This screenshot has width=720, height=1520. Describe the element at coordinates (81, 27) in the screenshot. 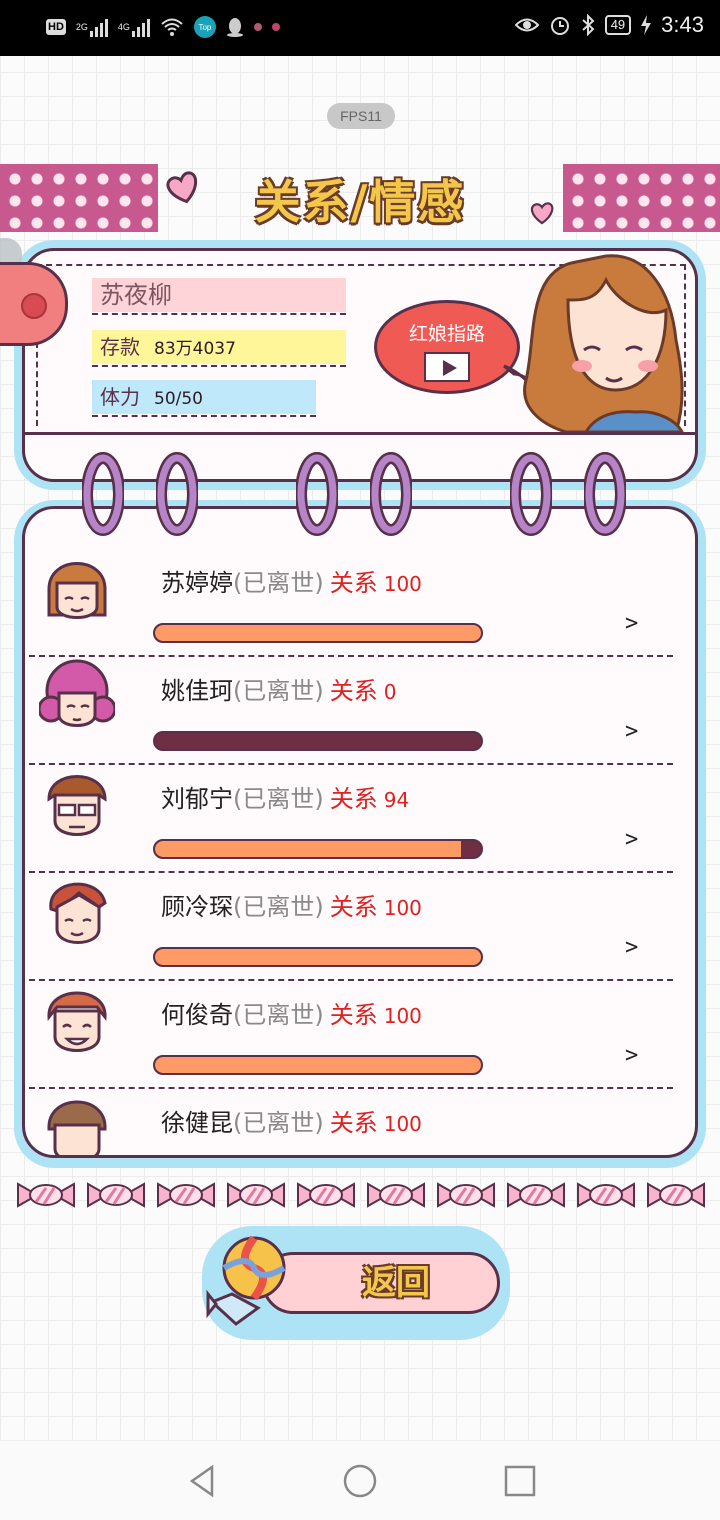

I see `net1-label: 2G` at that location.